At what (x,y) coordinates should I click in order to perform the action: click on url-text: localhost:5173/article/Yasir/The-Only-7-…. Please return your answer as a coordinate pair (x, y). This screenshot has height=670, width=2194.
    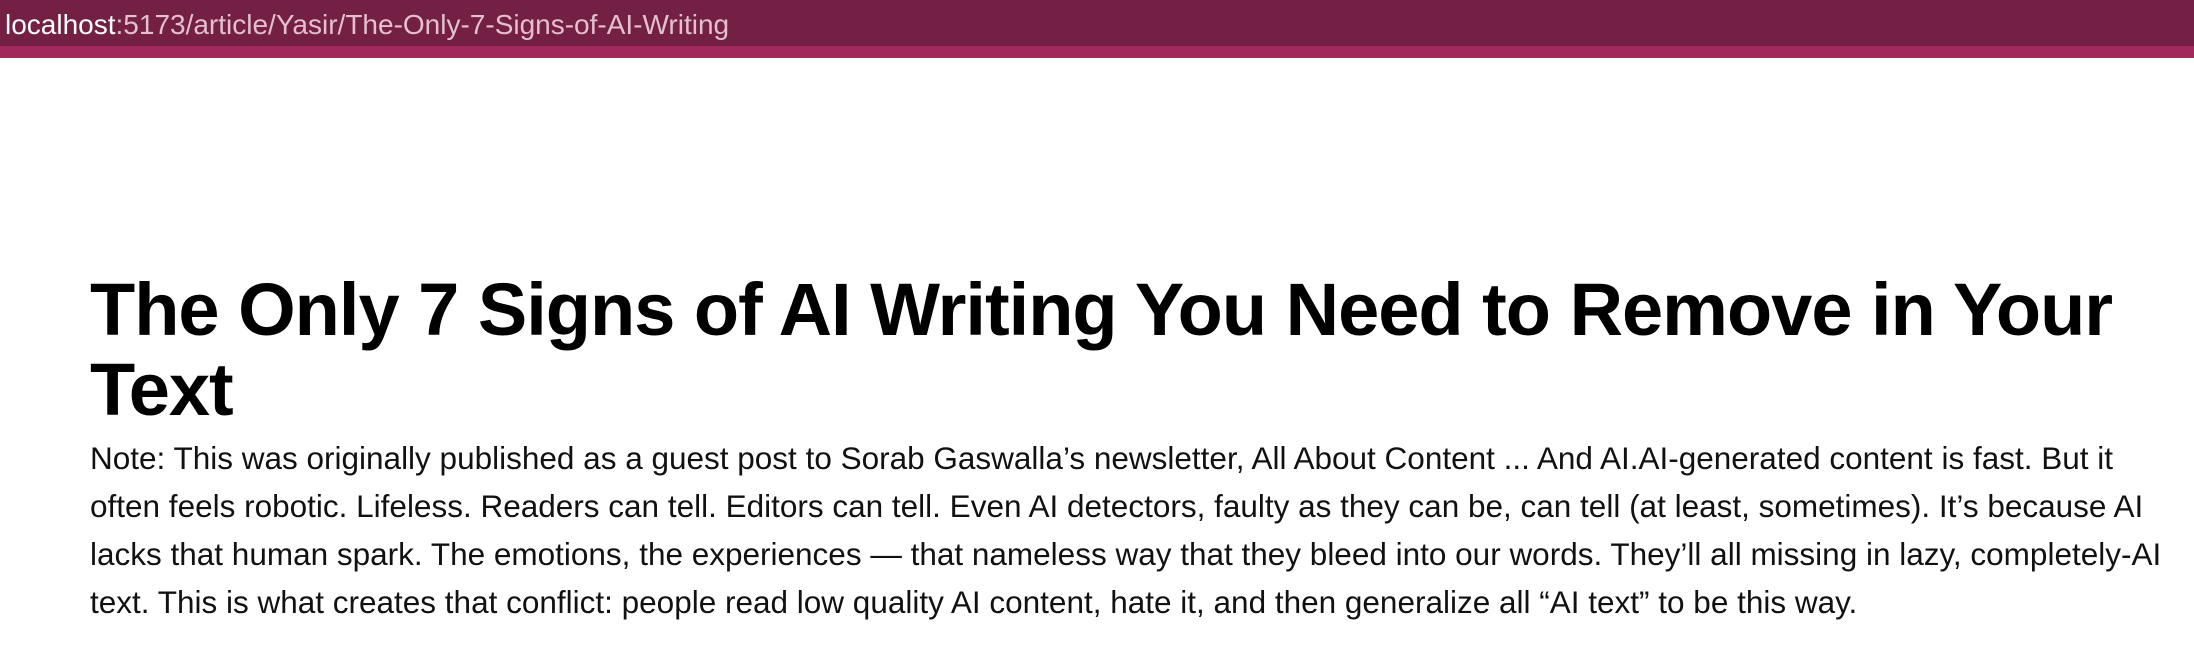
    Looking at the image, I should click on (367, 25).